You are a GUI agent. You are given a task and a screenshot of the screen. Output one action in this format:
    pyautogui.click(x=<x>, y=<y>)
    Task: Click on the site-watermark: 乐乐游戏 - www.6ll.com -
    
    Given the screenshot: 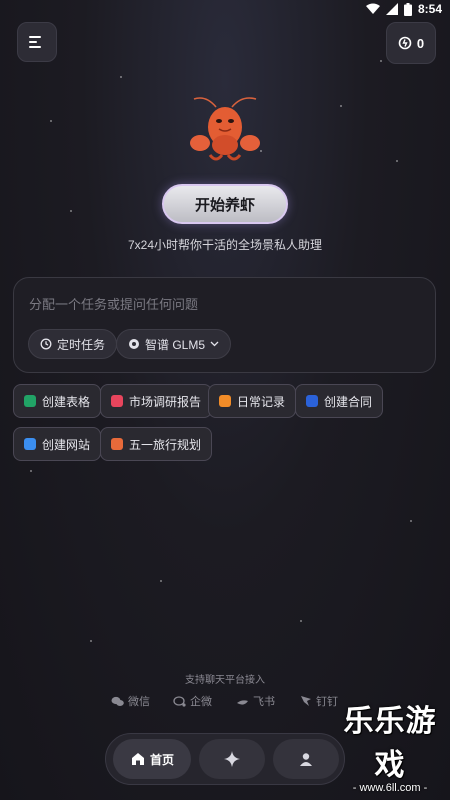 What is the action you would take?
    pyautogui.click(x=390, y=745)
    